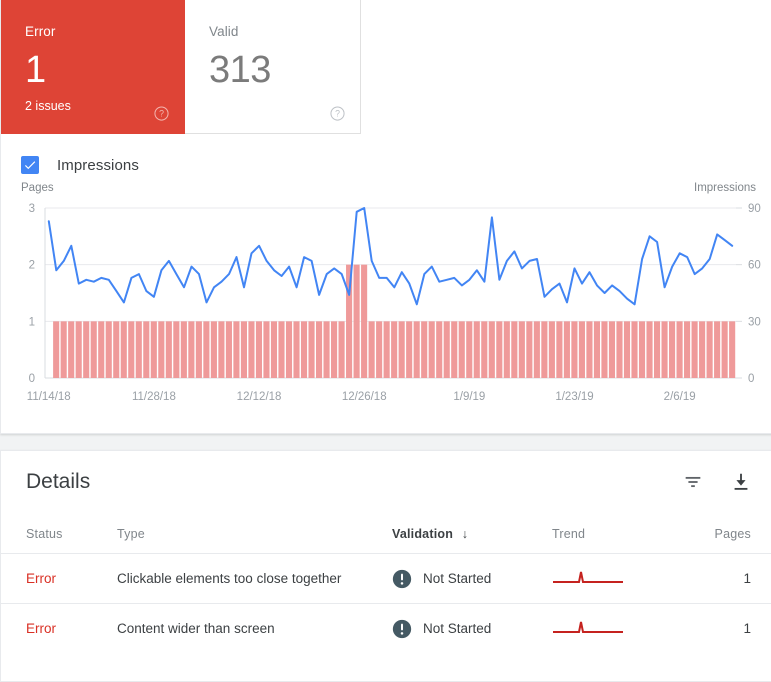 The image size is (771, 682). I want to click on tile-value-valid: 313, so click(240, 70).